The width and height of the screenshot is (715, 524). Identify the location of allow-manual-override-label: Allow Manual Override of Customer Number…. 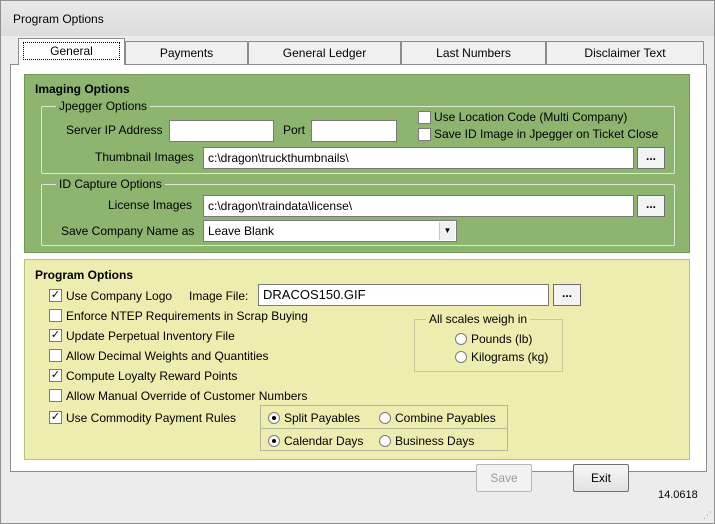
(187, 396).